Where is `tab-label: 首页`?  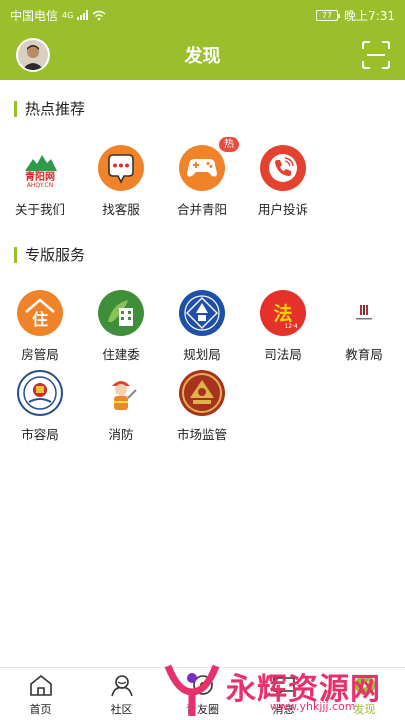 tab-label: 首页 is located at coordinates (40, 709).